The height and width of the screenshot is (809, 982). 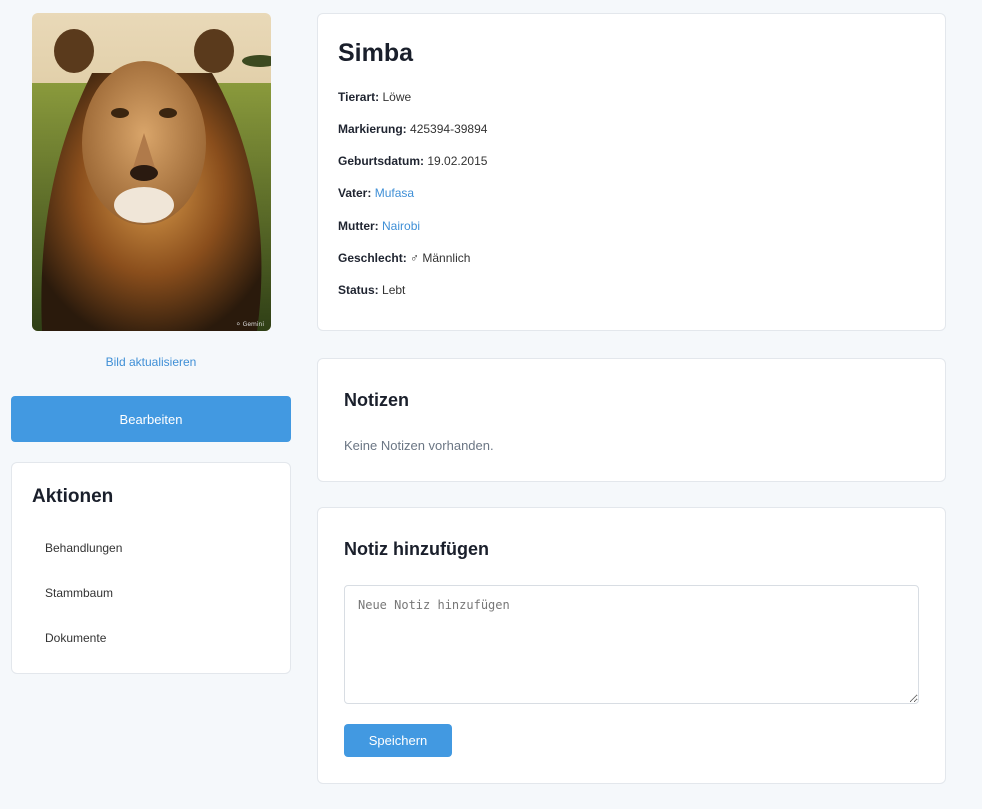 I want to click on field-sex: Geschlecht: ♂ Männlich, so click(x=404, y=258).